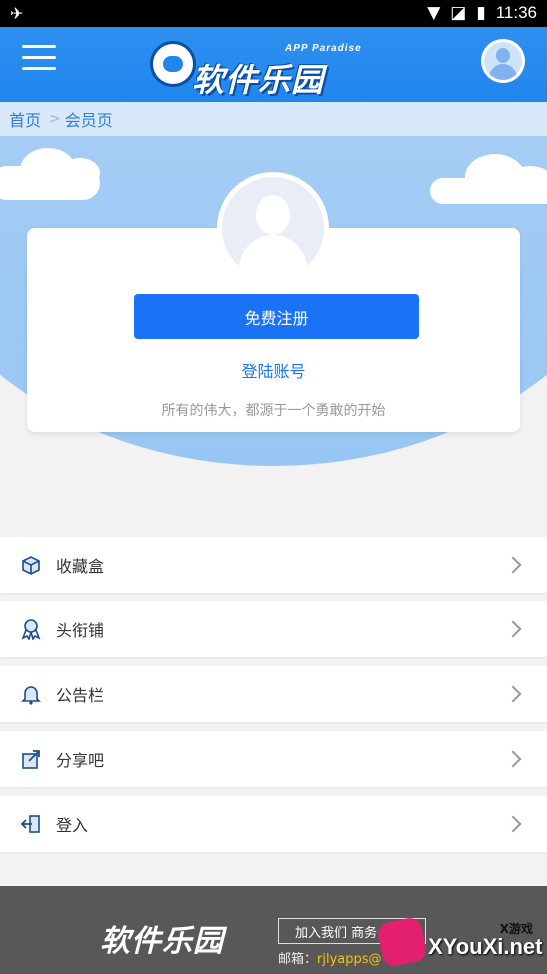 This screenshot has width=547, height=974. Describe the element at coordinates (273, 629) in the screenshot. I see `menu-item-titles: 头衔铺` at that location.